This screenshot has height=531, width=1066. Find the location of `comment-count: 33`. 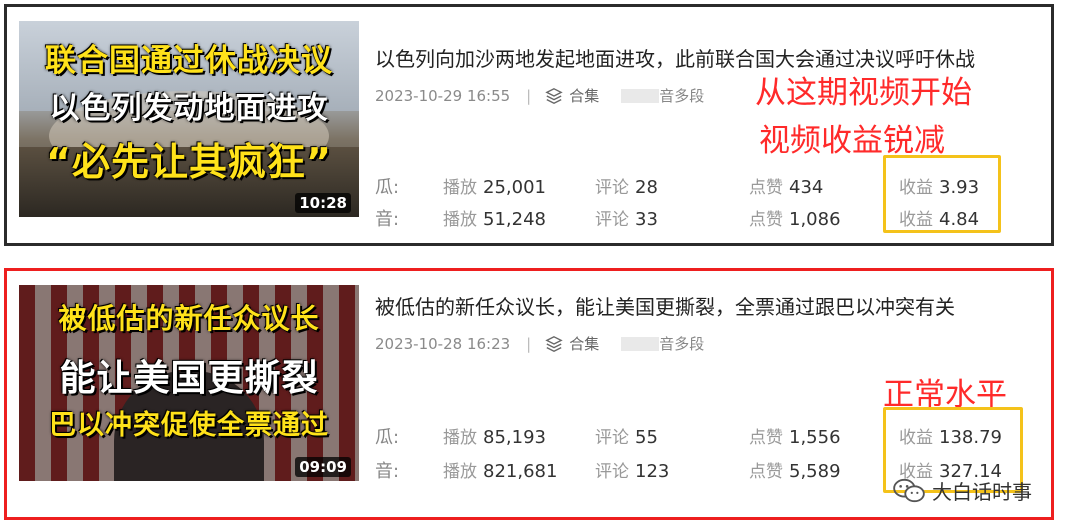

comment-count: 33 is located at coordinates (646, 219).